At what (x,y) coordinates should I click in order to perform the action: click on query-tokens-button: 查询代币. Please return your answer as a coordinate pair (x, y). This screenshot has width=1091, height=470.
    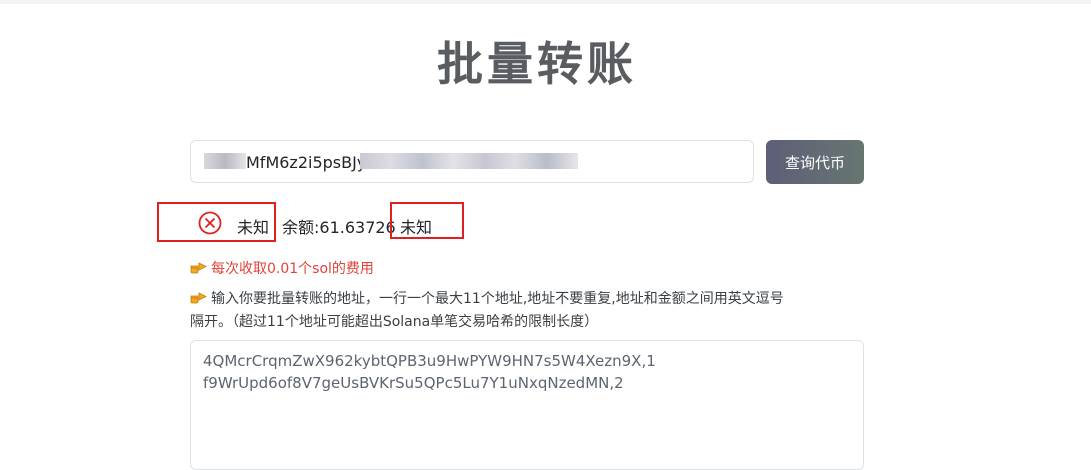
    Looking at the image, I should click on (815, 162).